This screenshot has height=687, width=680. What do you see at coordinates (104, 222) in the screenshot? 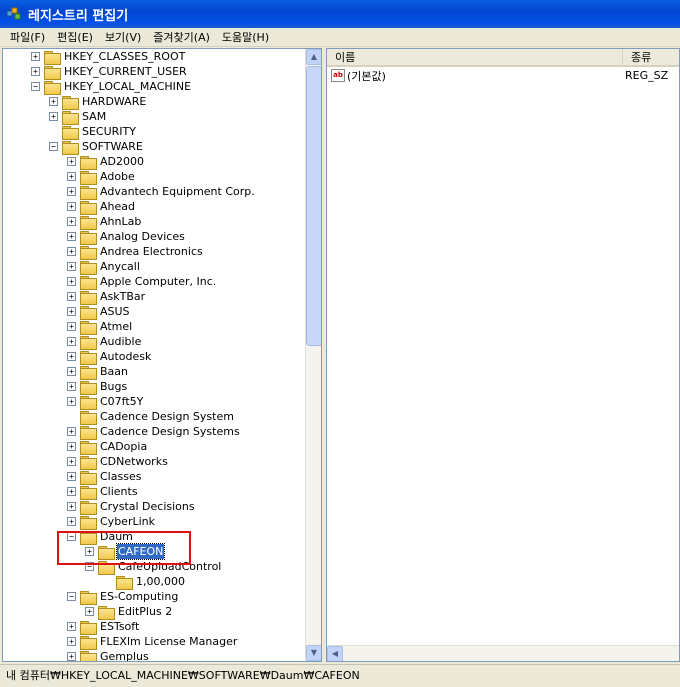
I see `tree-item: + AhnLab` at bounding box center [104, 222].